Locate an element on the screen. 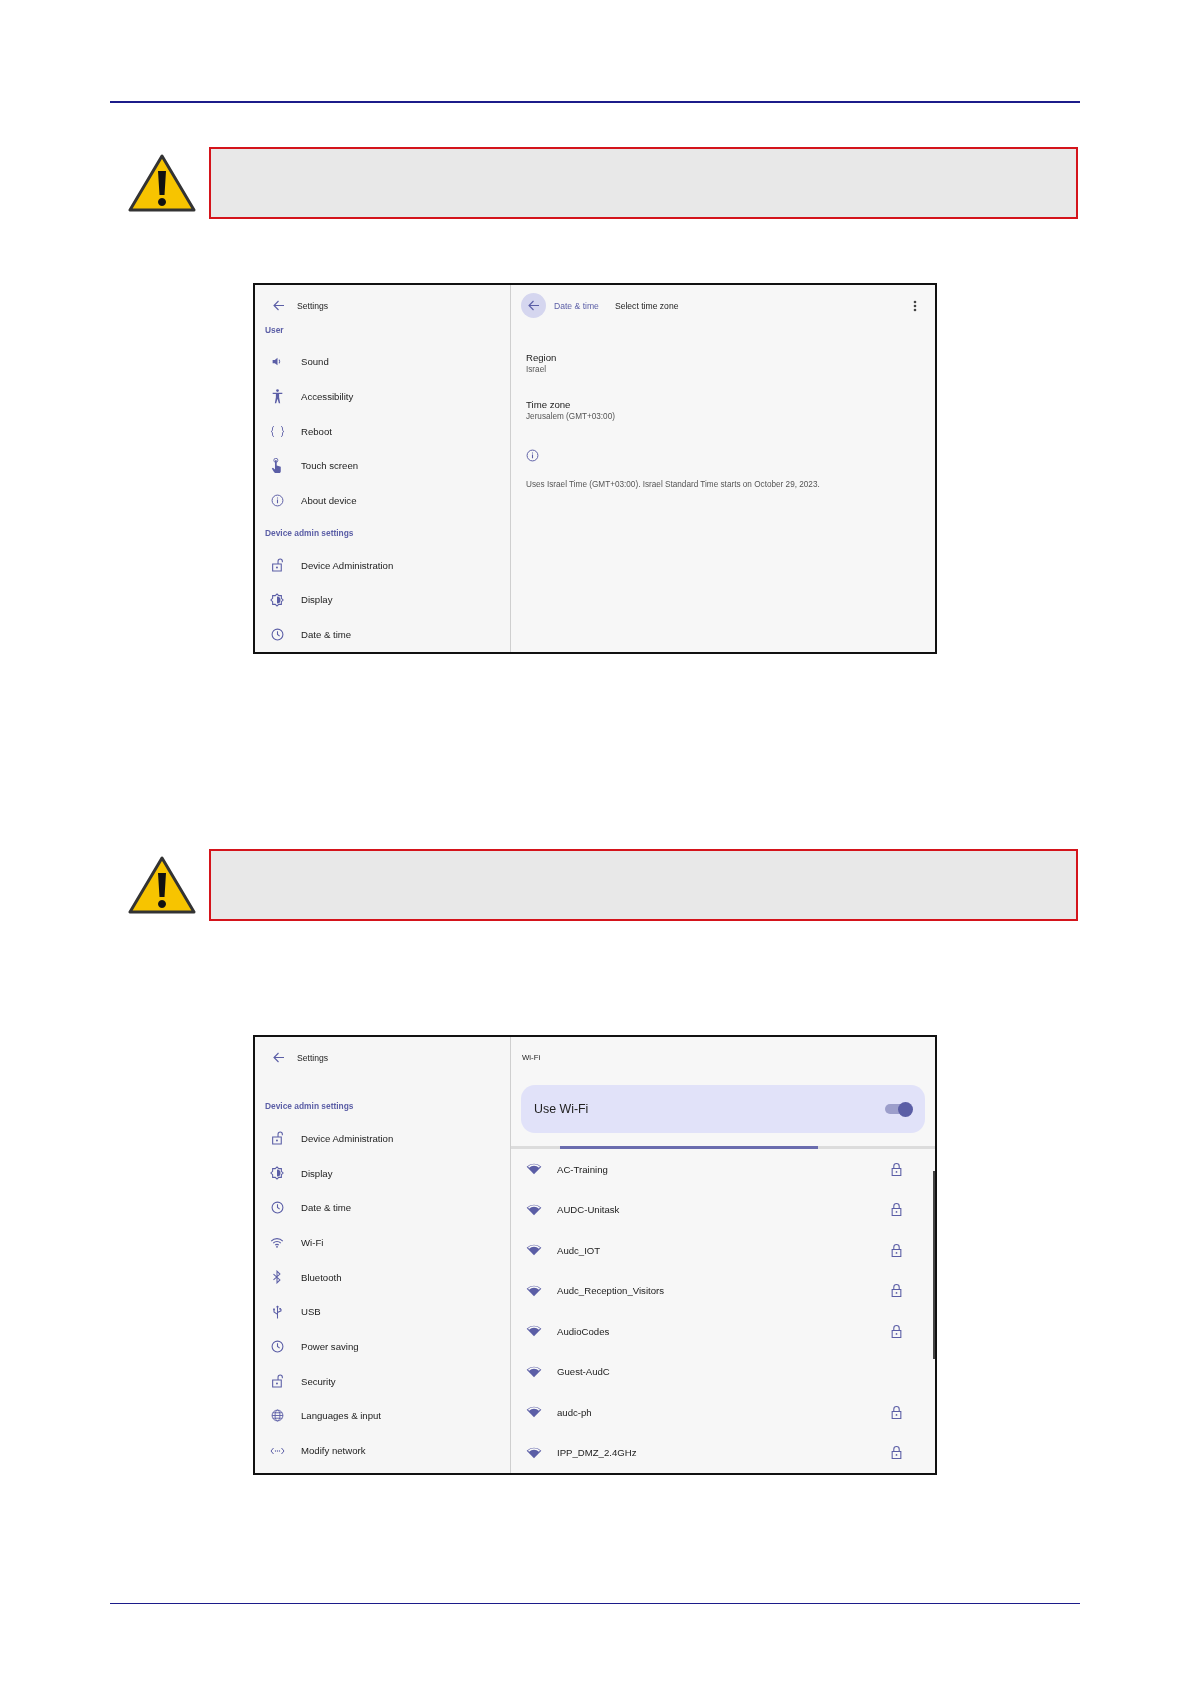  pointing-hand-icon is located at coordinates (277, 466).